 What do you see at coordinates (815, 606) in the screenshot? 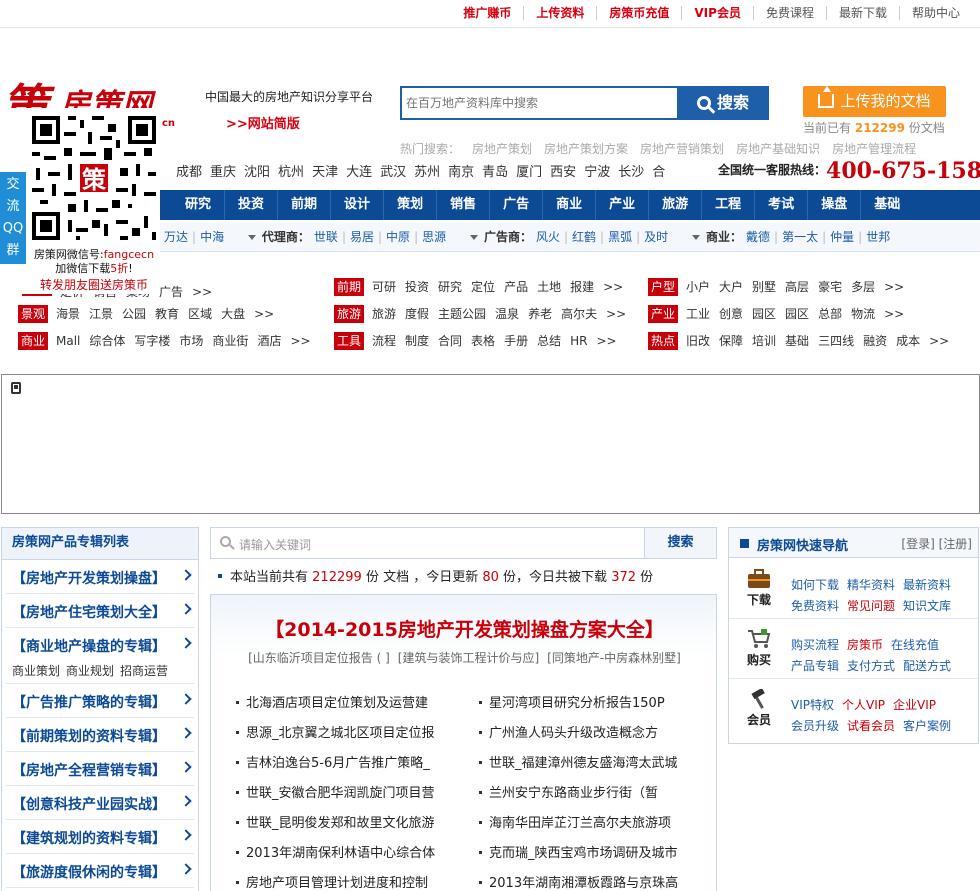
I see `quick-nav-link: 免费资料` at bounding box center [815, 606].